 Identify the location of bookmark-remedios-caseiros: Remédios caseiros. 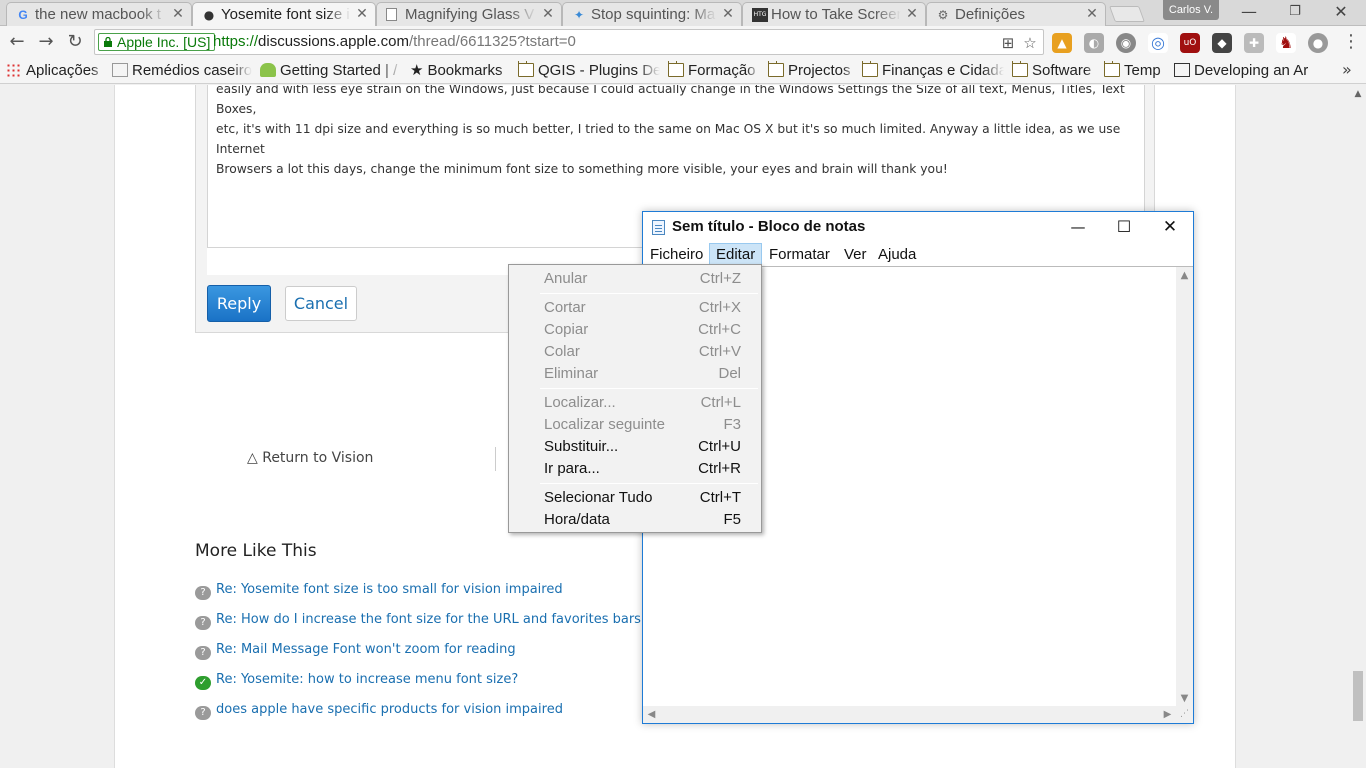
(182, 71).